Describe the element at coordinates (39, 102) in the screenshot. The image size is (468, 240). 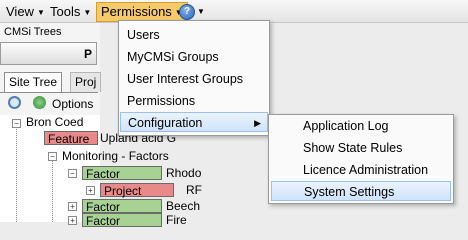
I see `refresh-icon` at that location.